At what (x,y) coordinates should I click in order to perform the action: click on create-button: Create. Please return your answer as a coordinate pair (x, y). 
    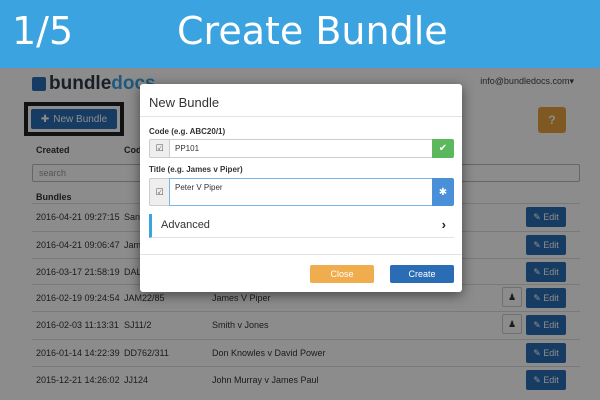
    Looking at the image, I should click on (422, 274).